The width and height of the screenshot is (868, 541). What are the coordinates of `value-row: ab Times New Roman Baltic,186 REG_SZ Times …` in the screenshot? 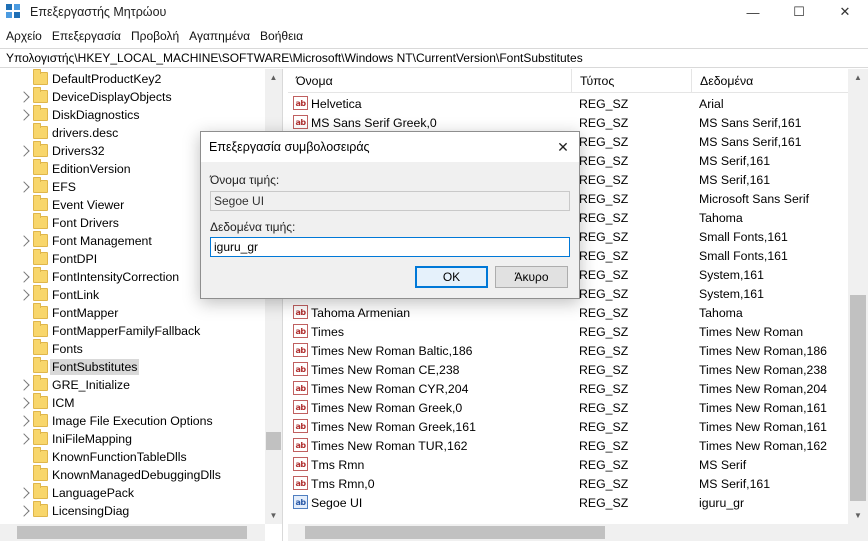 It's located at (570, 350).